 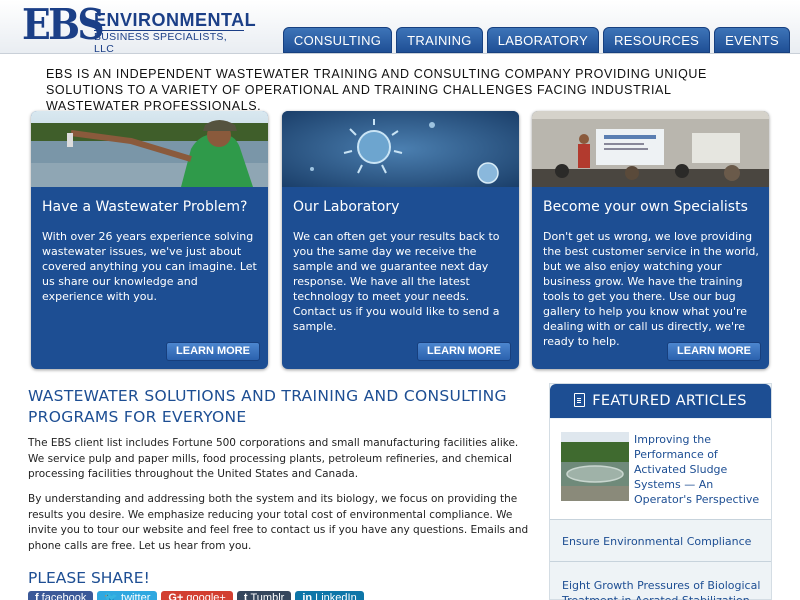 I want to click on article-item: Ensure Environmental Compliance, so click(x=660, y=541).